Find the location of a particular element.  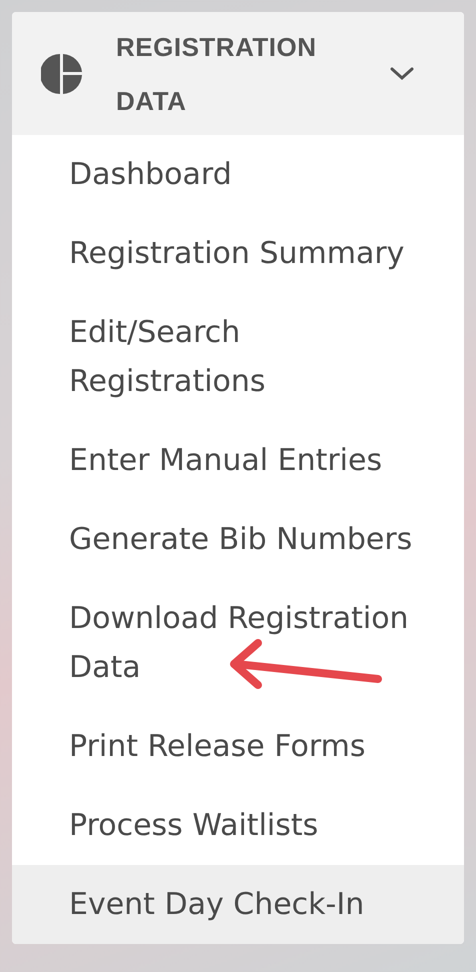

menu-title: REGISTRATION DATA is located at coordinates (217, 74).